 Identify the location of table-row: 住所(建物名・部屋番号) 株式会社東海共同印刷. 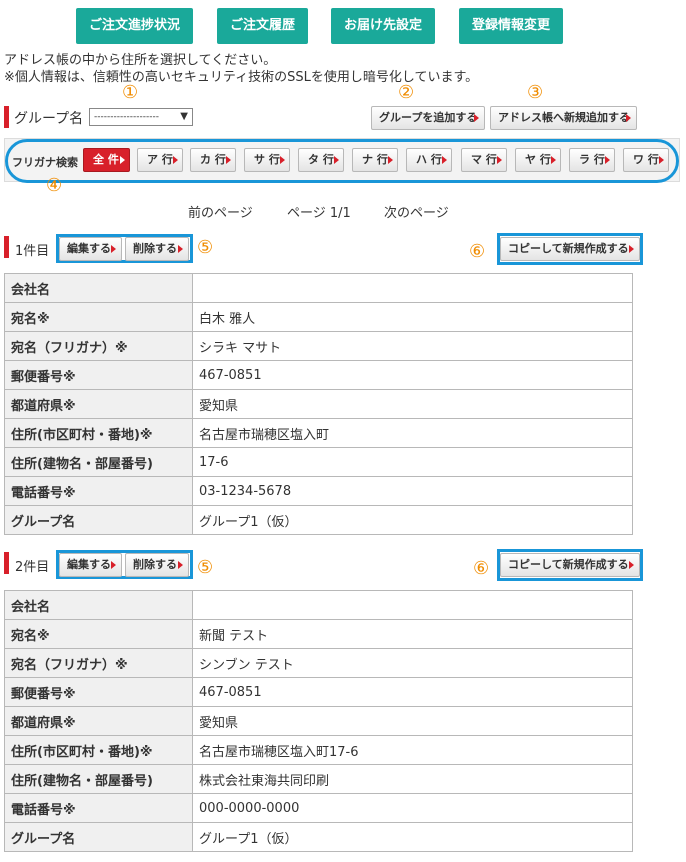
(318, 779).